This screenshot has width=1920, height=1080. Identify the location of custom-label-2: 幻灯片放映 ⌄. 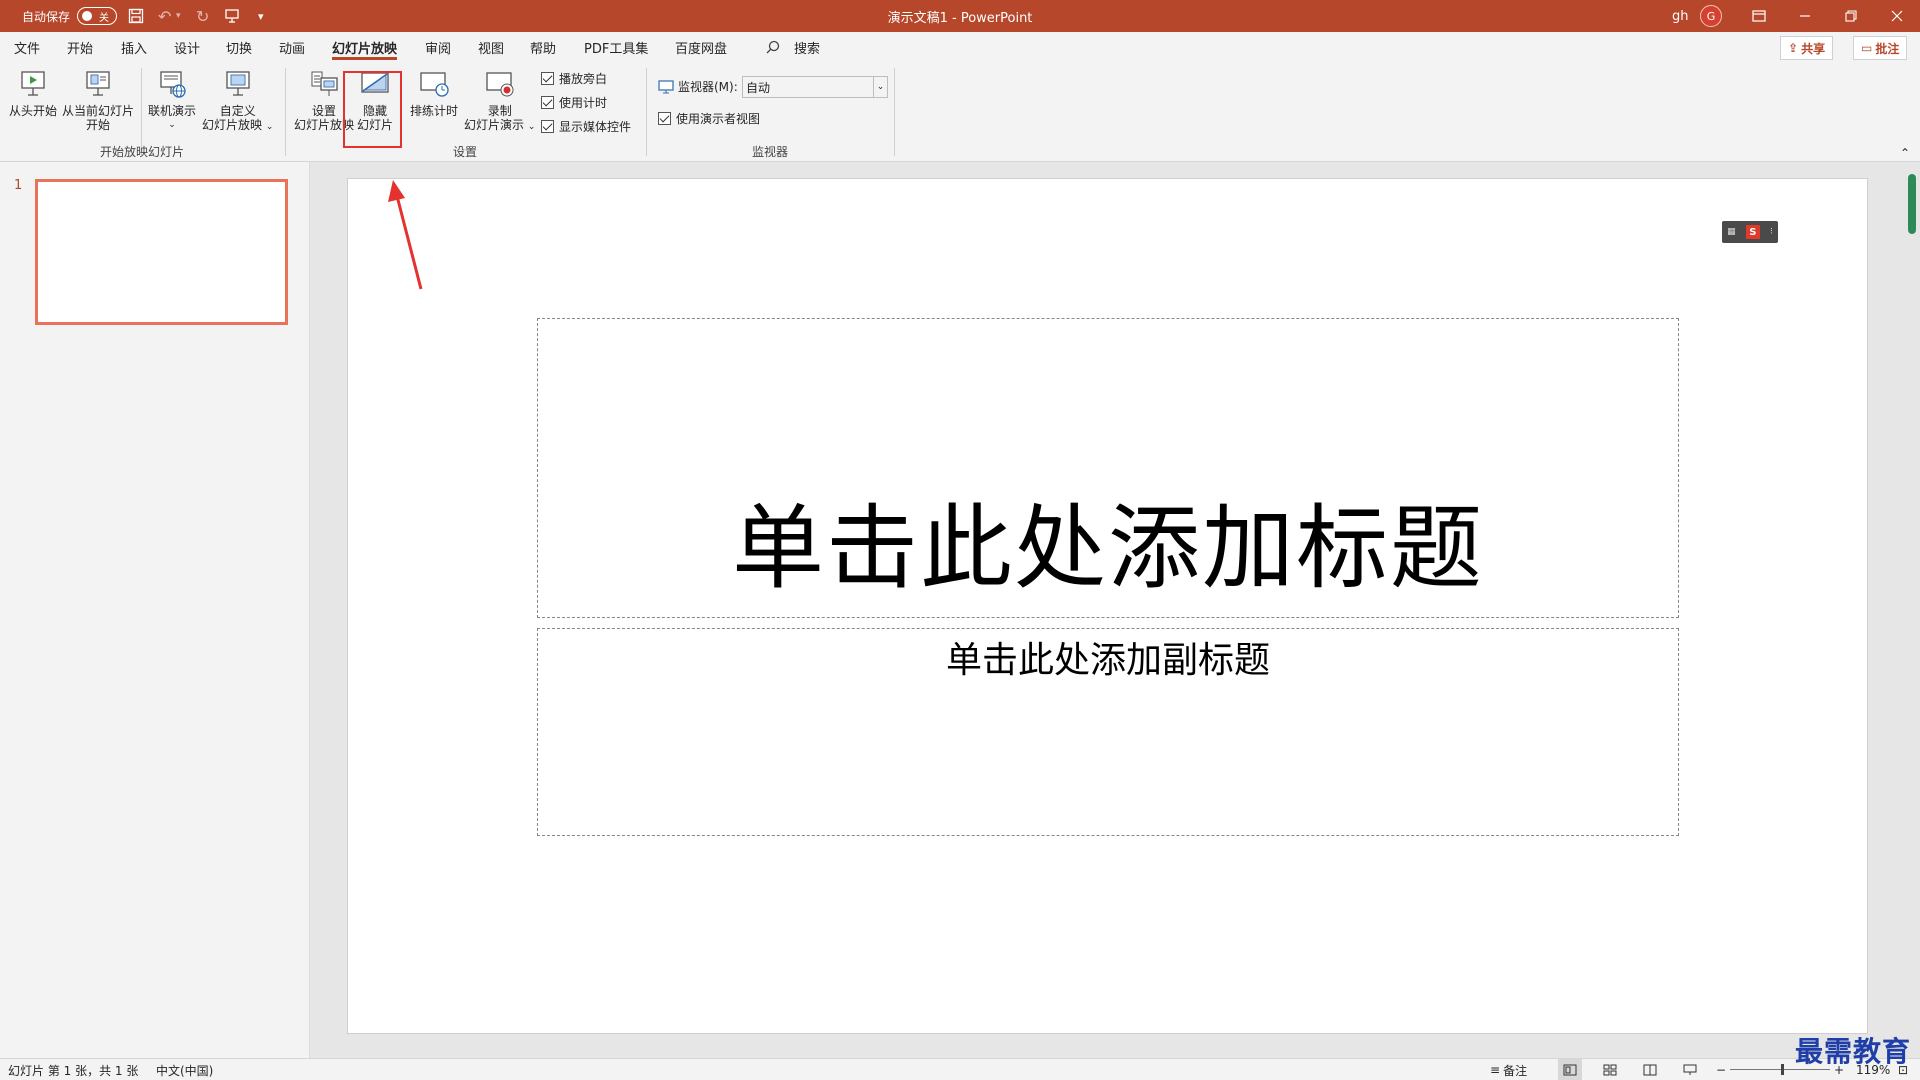
(237, 126).